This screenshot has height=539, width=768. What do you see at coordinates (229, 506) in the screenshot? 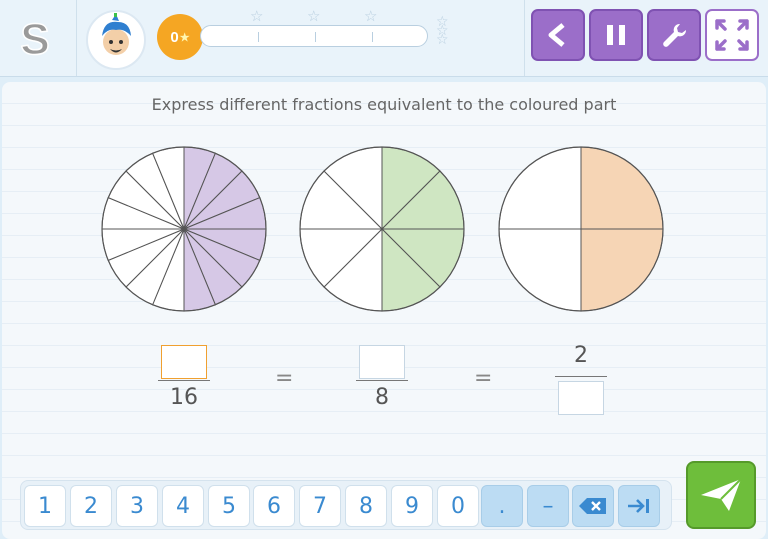
I see `digit-key-5: 5` at bounding box center [229, 506].